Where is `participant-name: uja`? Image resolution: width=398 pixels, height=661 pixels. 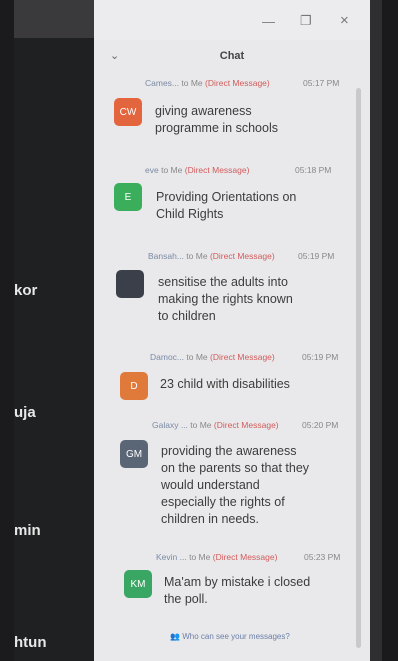 participant-name: uja is located at coordinates (25, 412).